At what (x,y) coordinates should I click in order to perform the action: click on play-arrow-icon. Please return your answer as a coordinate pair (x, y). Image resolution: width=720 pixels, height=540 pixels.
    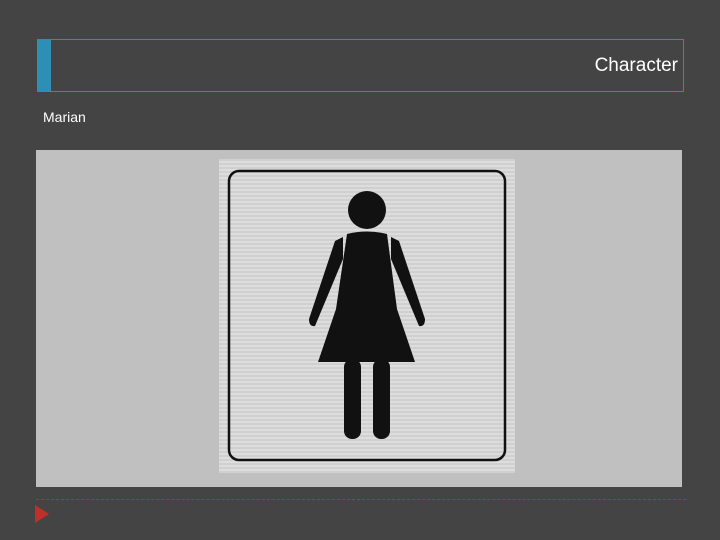
    Looking at the image, I should click on (42, 514).